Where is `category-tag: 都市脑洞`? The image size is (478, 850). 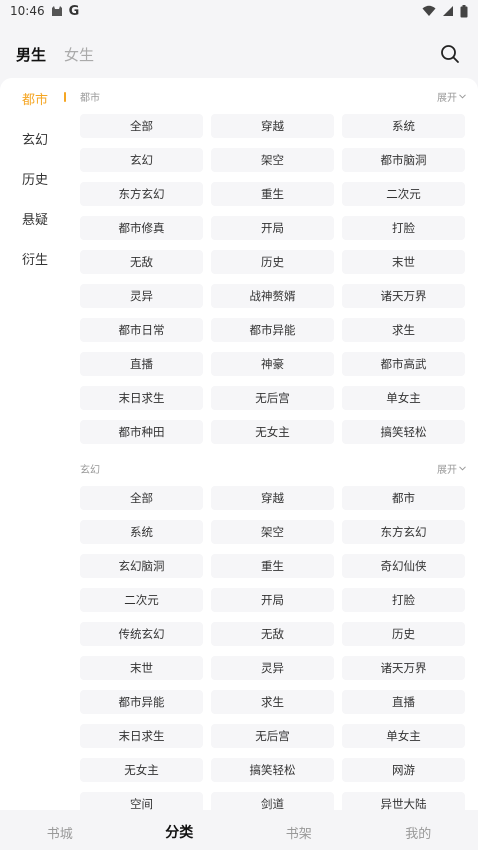
category-tag: 都市脑洞 is located at coordinates (403, 160).